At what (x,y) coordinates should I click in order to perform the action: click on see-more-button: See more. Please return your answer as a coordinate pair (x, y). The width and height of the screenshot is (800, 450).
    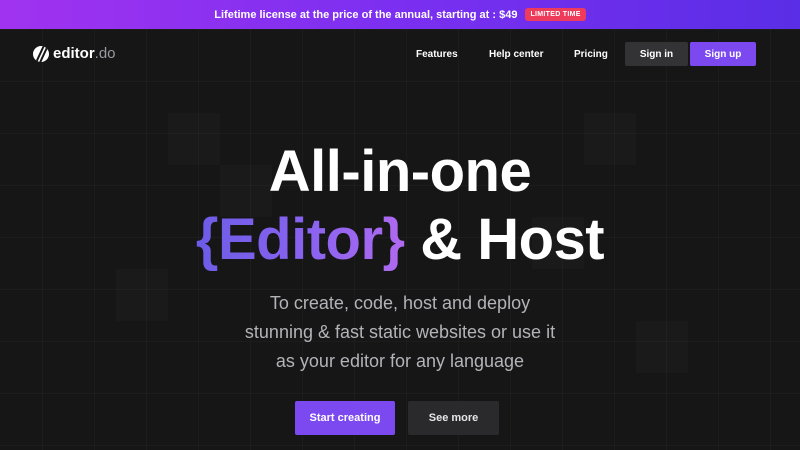
    Looking at the image, I should click on (453, 418).